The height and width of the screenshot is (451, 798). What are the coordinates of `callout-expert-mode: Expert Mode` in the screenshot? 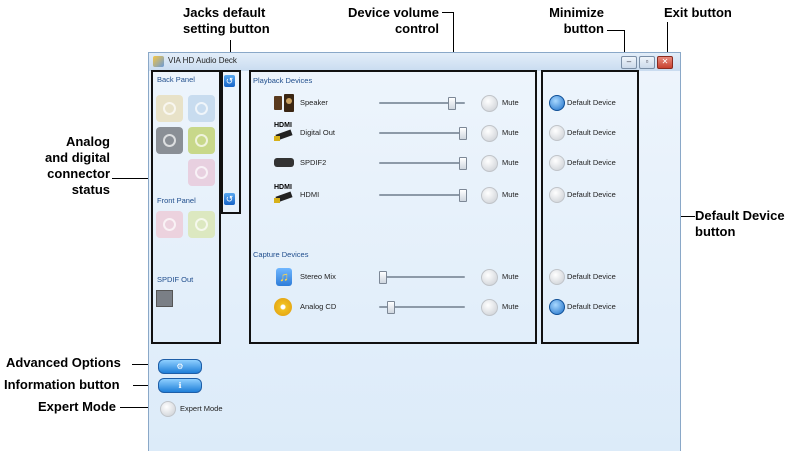 It's located at (77, 406).